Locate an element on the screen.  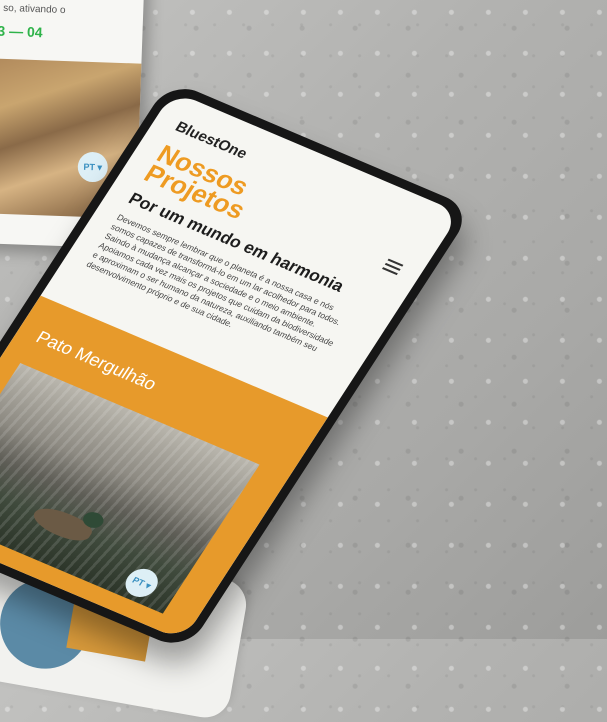
background-snippet: so, ativando o is located at coordinates (34, 9).